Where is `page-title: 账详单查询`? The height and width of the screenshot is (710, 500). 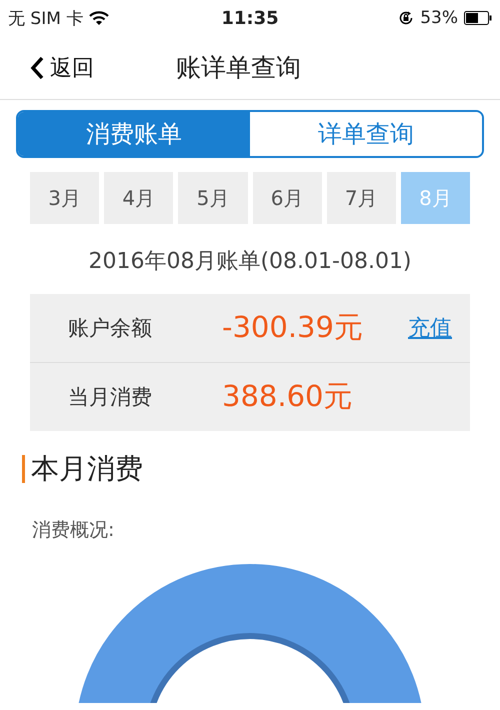
page-title: 账详单查询 is located at coordinates (238, 68).